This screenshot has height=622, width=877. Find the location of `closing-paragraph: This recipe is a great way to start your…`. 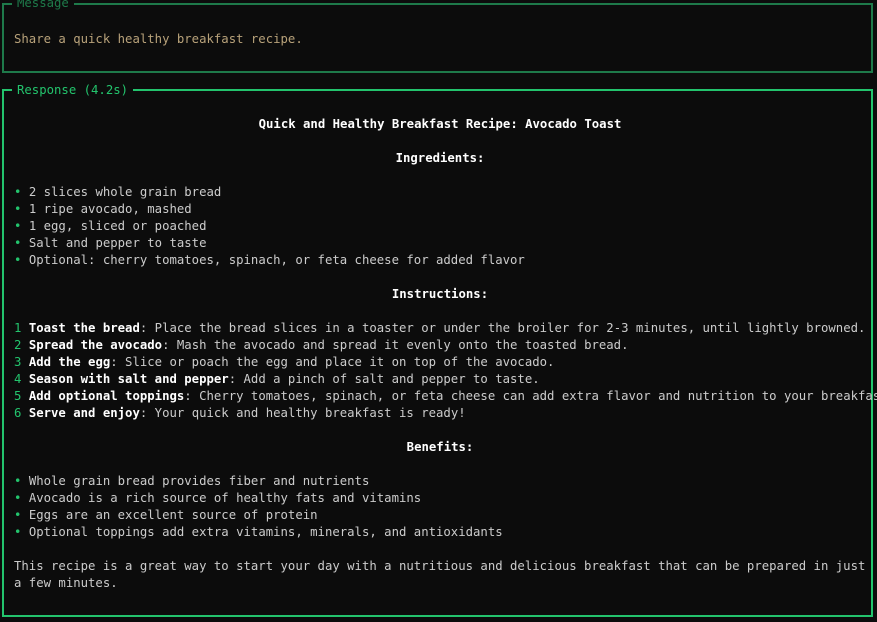

closing-paragraph: This recipe is a great way to start your… is located at coordinates (440, 574).